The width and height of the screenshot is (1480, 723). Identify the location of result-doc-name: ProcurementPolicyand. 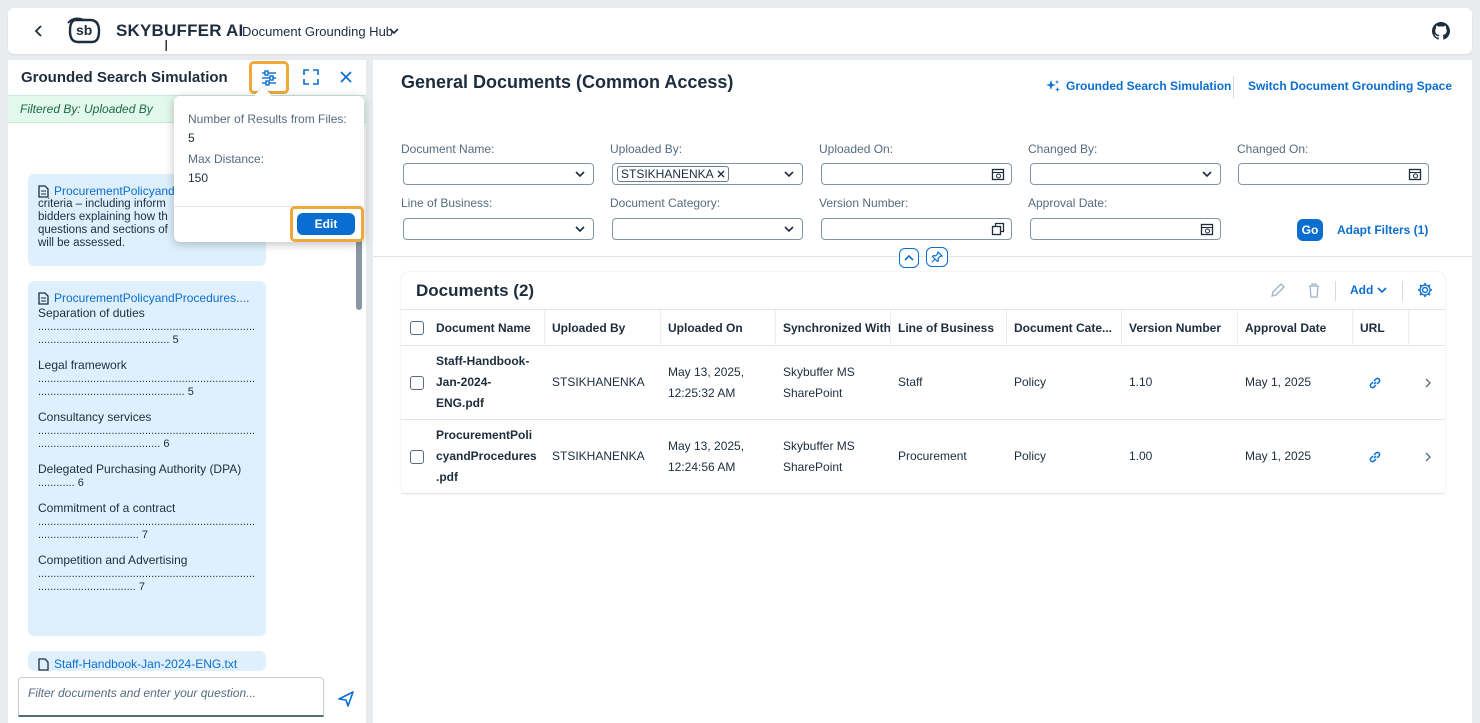
(114, 191).